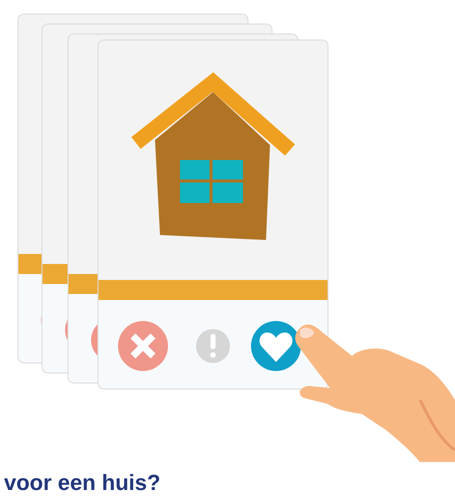 The image size is (455, 502). Describe the element at coordinates (83, 483) in the screenshot. I see `heading: voor een huis?` at that location.